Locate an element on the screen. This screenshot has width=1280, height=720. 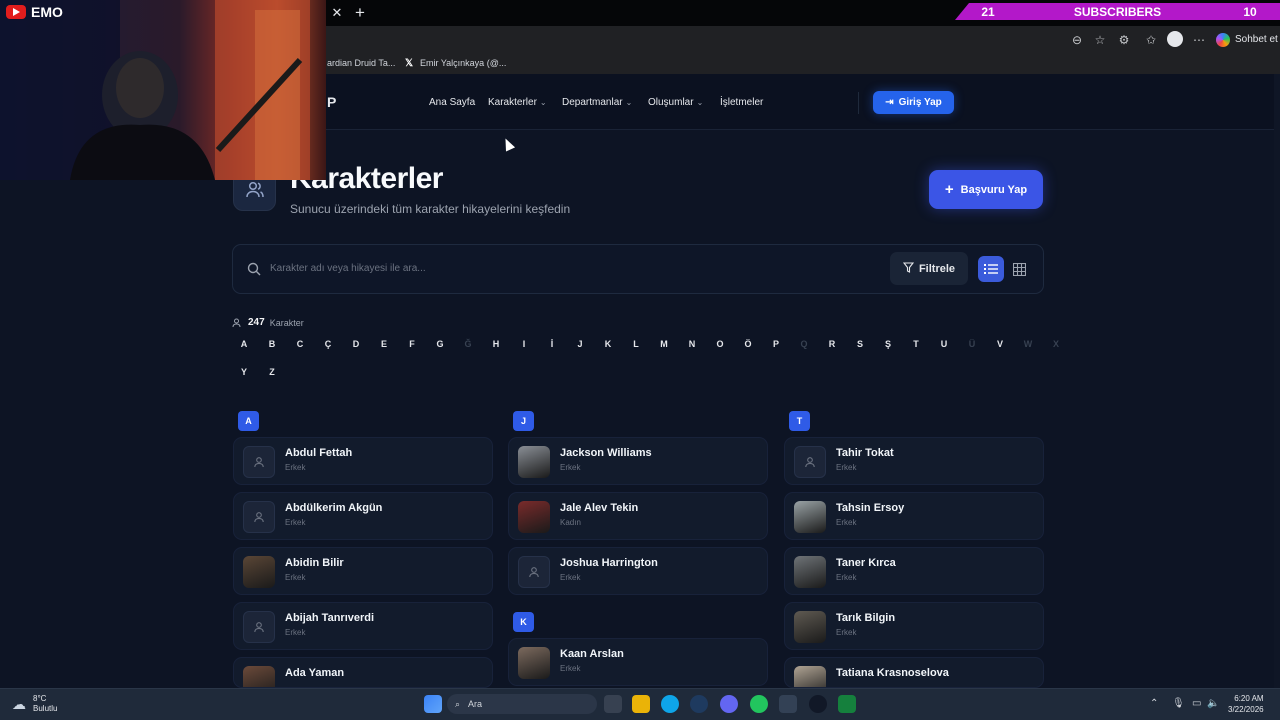
character-card: Tarık Bilgin Erkek is located at coordinates (914, 626).